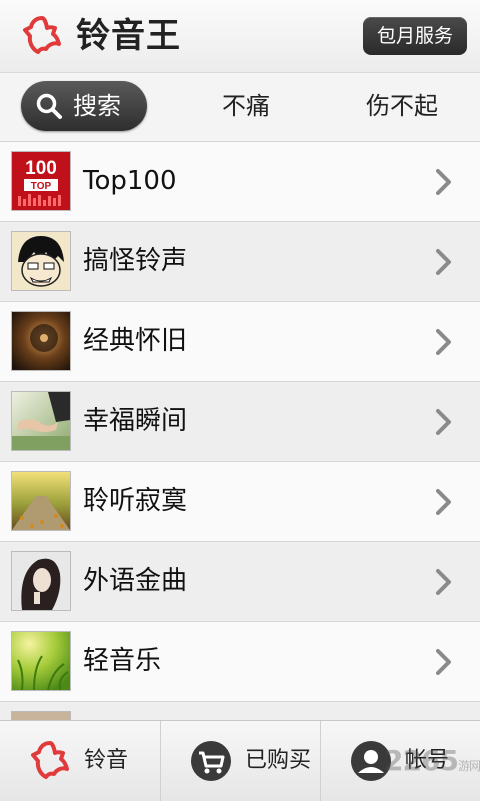 The width and height of the screenshot is (480, 801). I want to click on list-item-lonely: 聆听寂寞, so click(240, 502).